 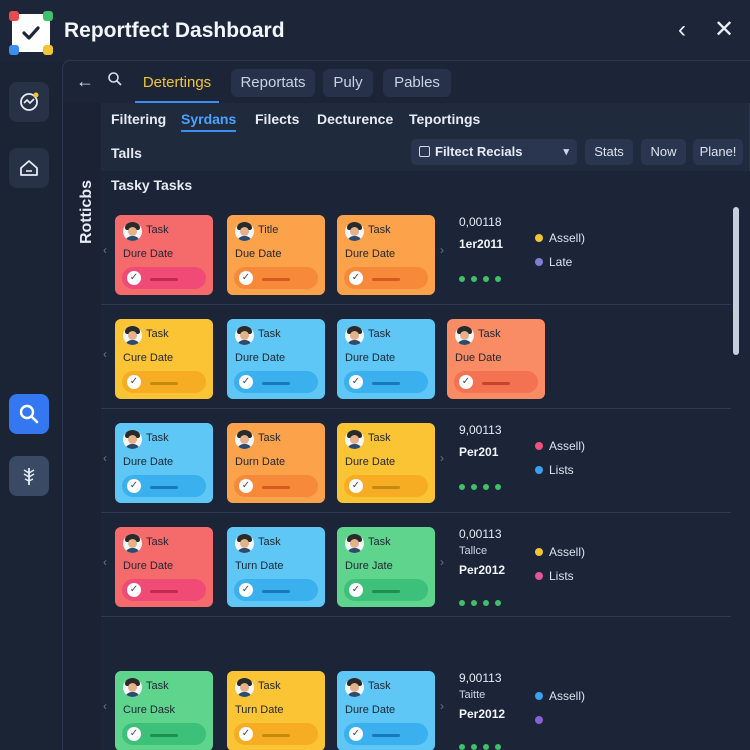 What do you see at coordinates (478, 358) in the screenshot?
I see `task-card-date: Due Date` at bounding box center [478, 358].